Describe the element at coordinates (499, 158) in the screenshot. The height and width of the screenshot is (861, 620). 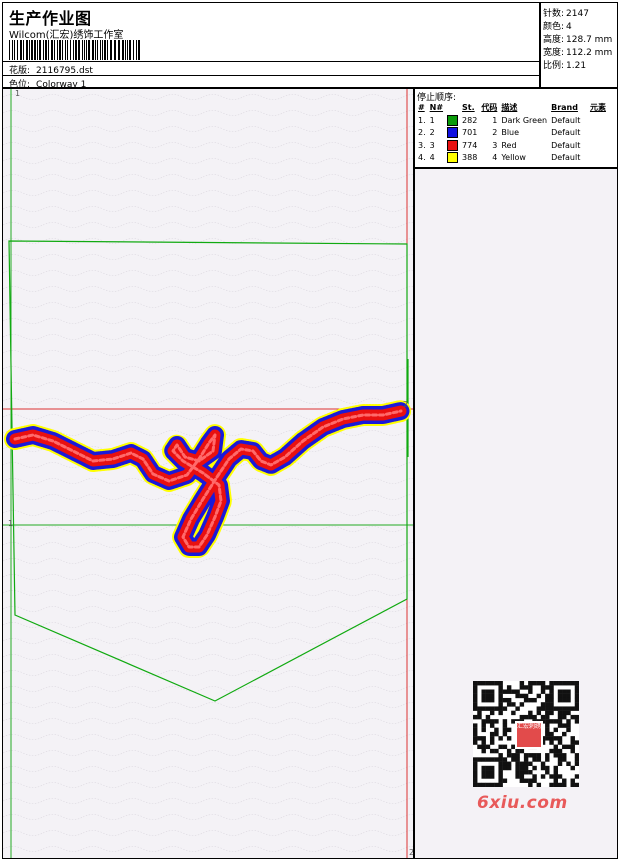
I see `table-row: 4. 4 388 4 Yellow Default` at that location.